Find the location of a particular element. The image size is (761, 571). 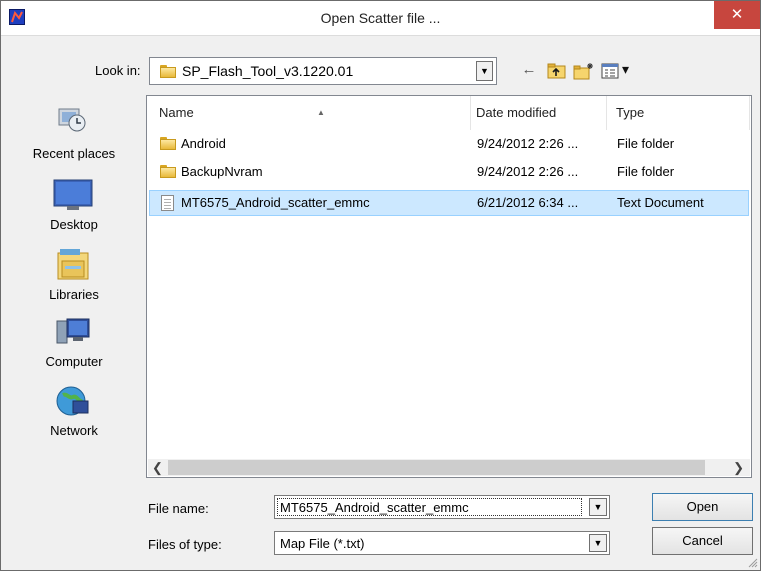

scroll-right-icon: ❯ is located at coordinates (738, 467).